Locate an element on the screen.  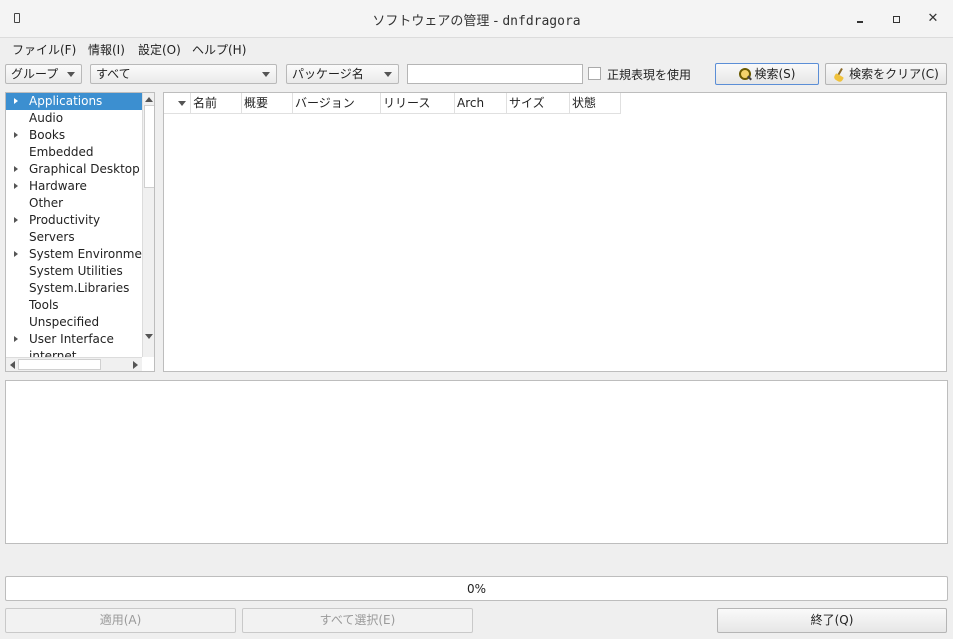
column-header-size: サイズ is located at coordinates (538, 103).